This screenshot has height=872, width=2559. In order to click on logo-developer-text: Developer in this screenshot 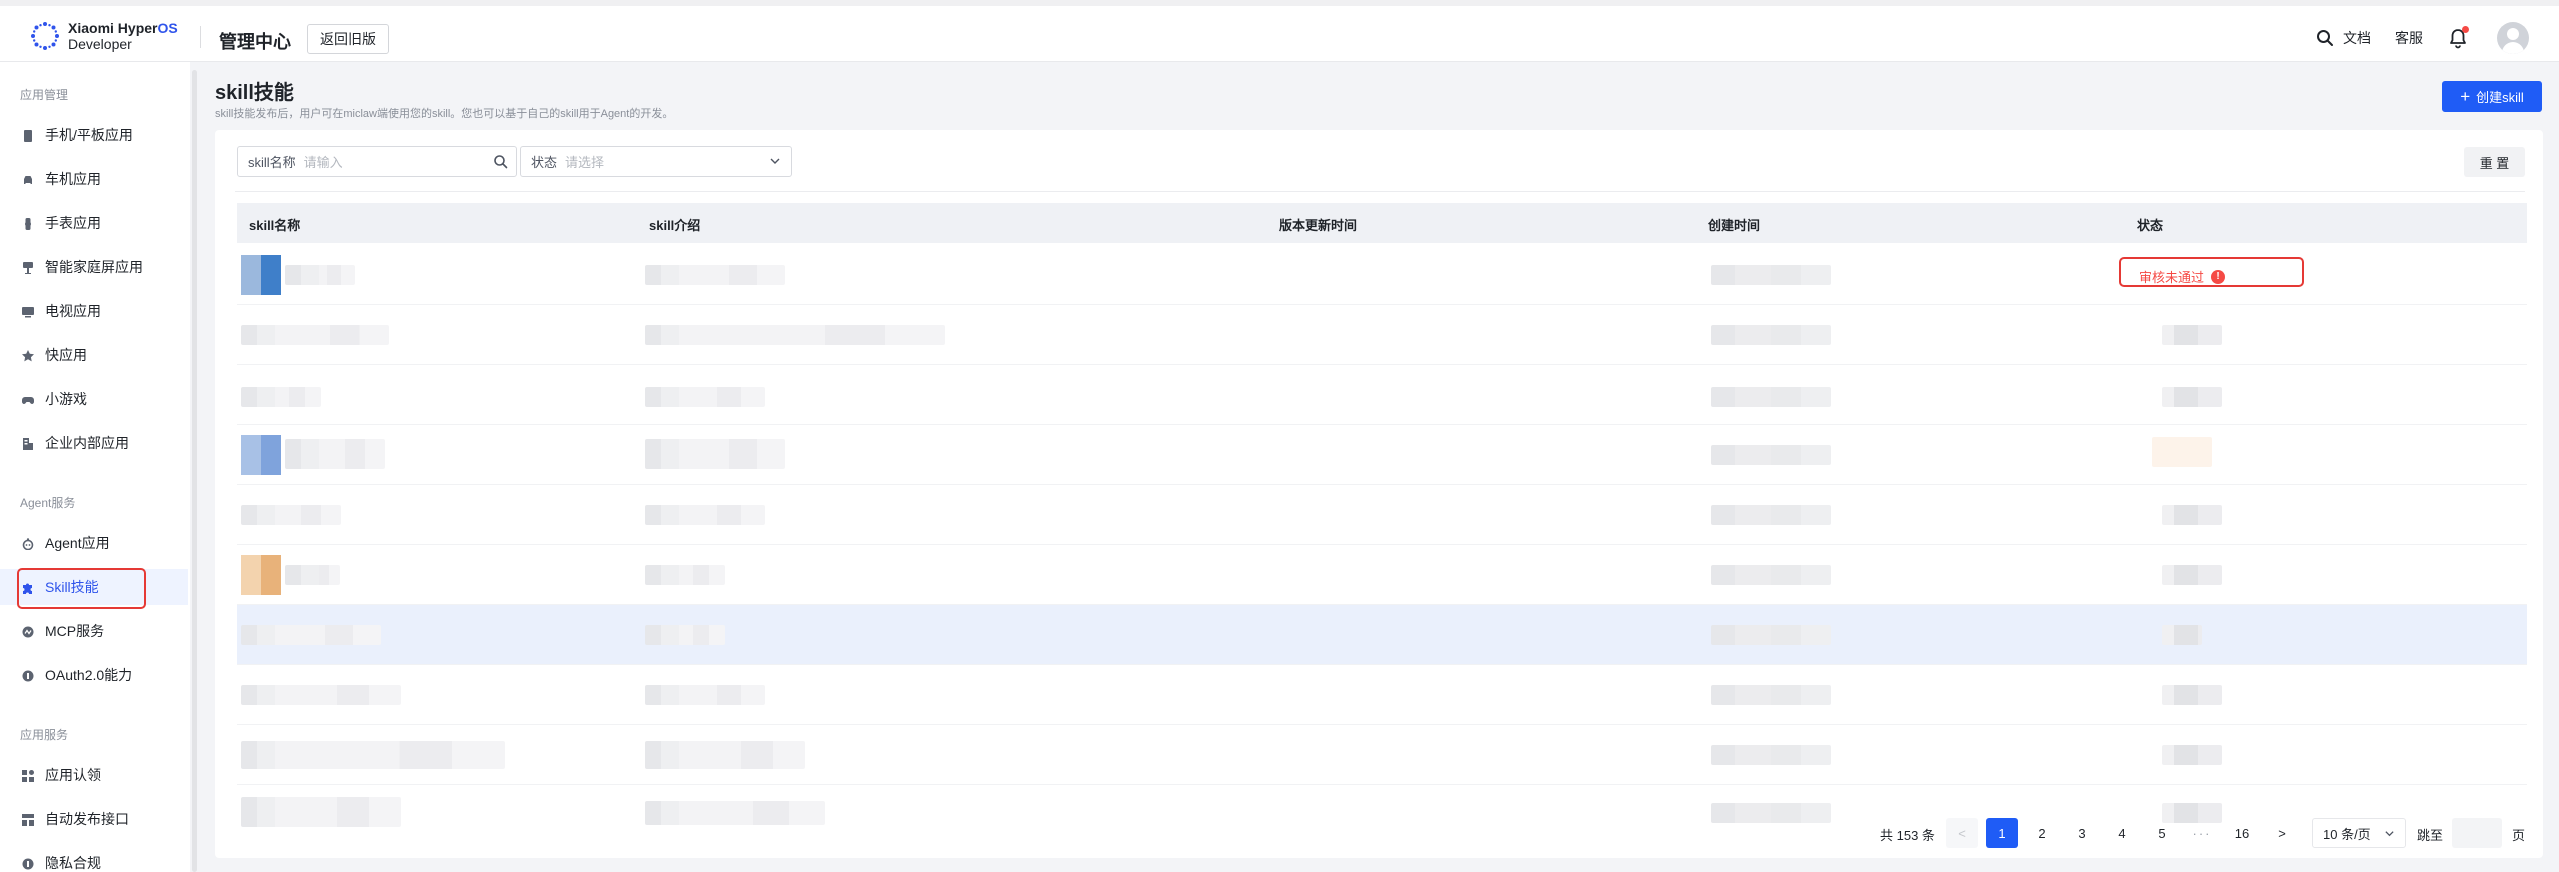, I will do `click(100, 44)`.